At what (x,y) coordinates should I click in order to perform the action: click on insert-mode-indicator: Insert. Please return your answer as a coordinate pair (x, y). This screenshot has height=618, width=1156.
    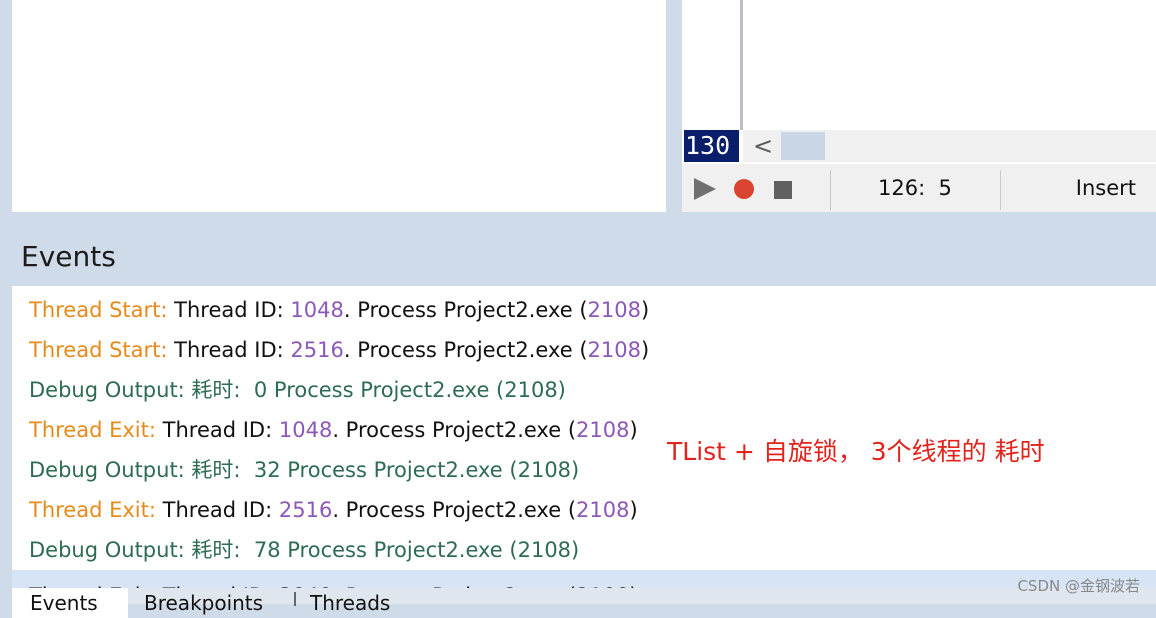
    Looking at the image, I should click on (1106, 188).